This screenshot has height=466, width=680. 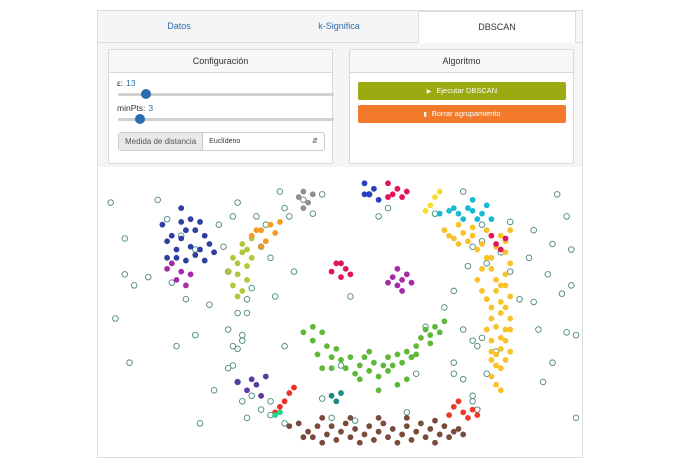 I want to click on clear-clustering-button: ▮ Borrar agrupamiento, so click(x=462, y=114).